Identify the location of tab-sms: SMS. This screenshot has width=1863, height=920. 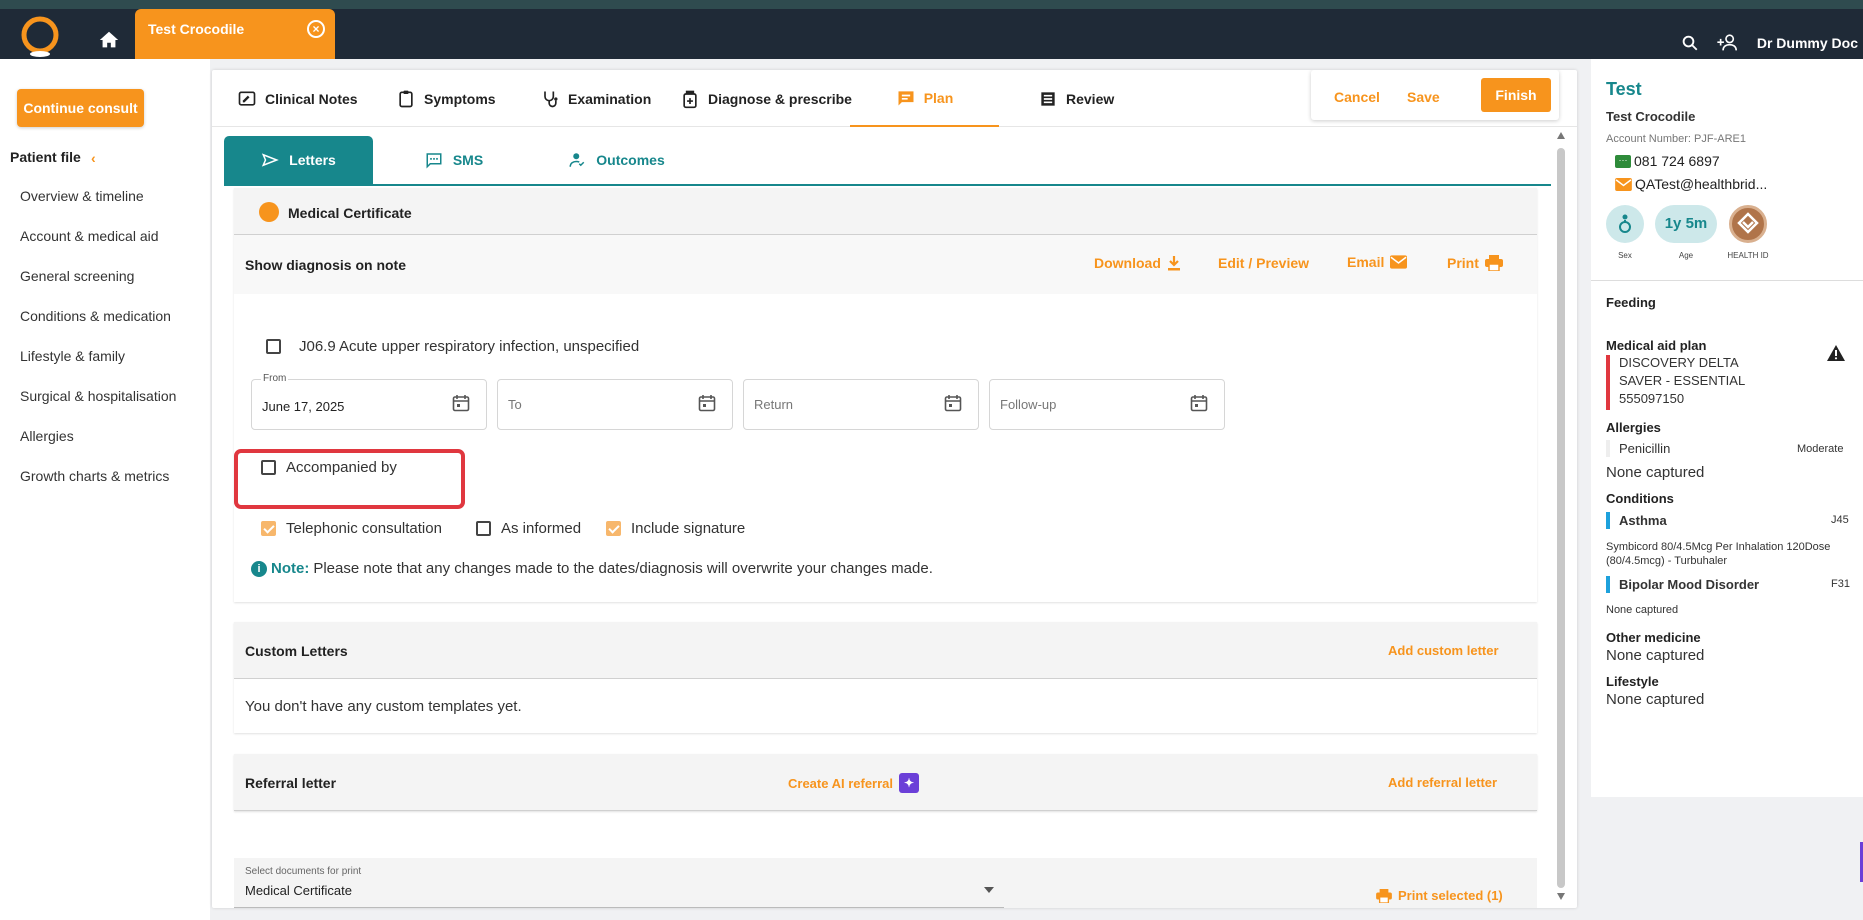
(454, 160).